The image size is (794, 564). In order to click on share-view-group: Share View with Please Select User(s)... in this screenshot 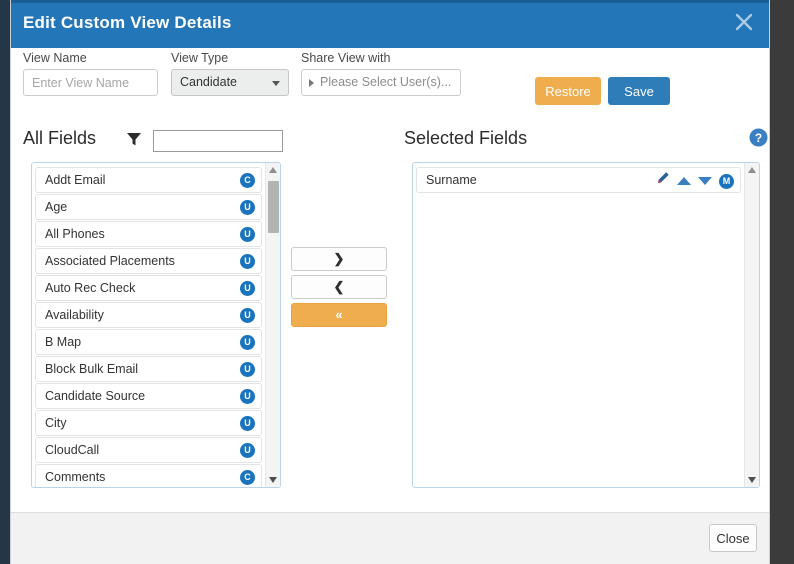, I will do `click(381, 73)`.